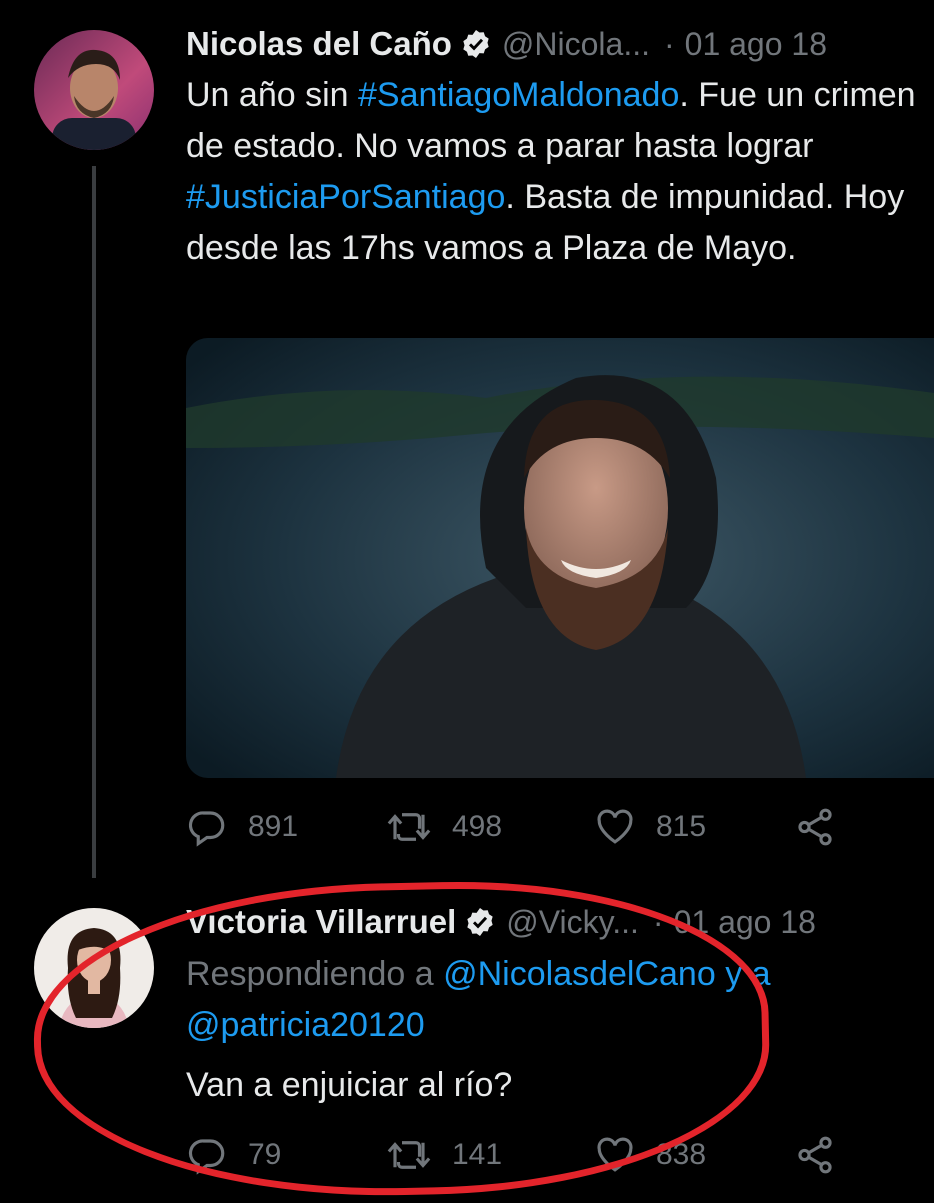 The width and height of the screenshot is (934, 1203). Describe the element at coordinates (444, 827) in the screenshot. I see `retweet-button: 498` at that location.